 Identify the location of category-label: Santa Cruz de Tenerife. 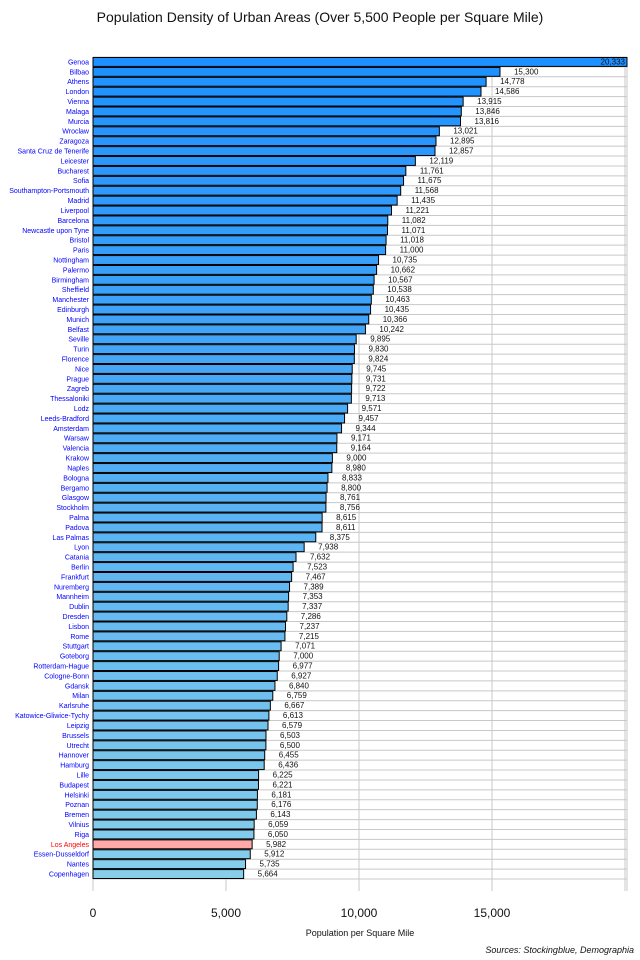
(54, 152).